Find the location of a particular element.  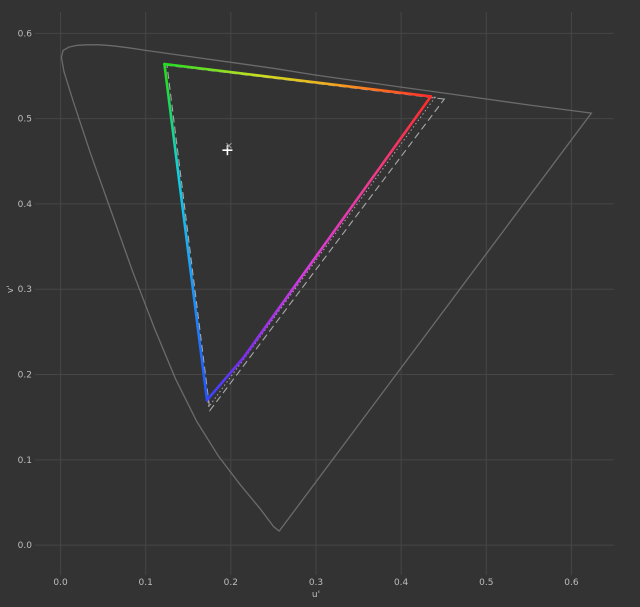

y-tick-label: 0.3 is located at coordinates (25, 290).